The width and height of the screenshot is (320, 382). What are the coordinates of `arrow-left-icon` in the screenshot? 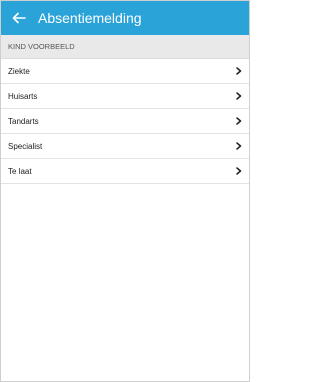 It's located at (19, 18).